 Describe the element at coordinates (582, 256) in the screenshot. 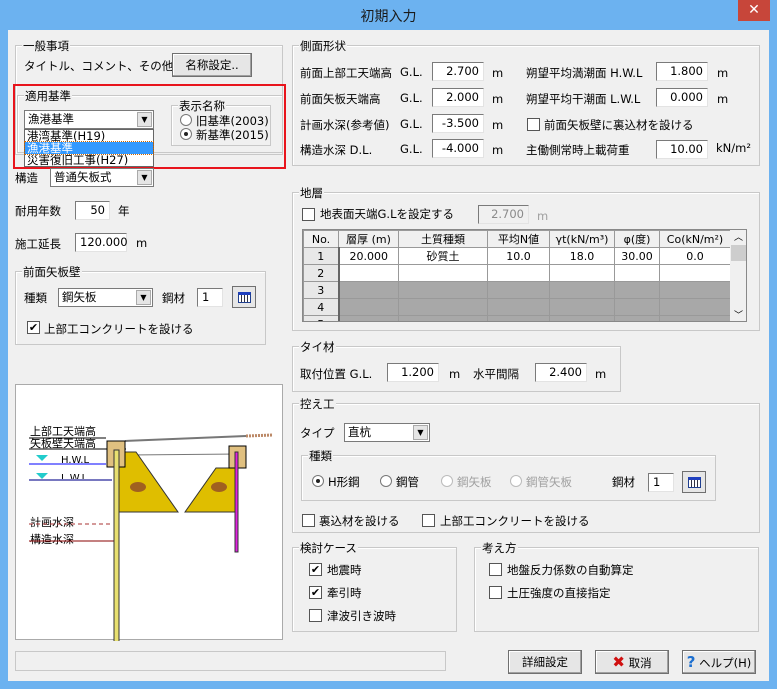

I see `table-cell: 18.0` at that location.